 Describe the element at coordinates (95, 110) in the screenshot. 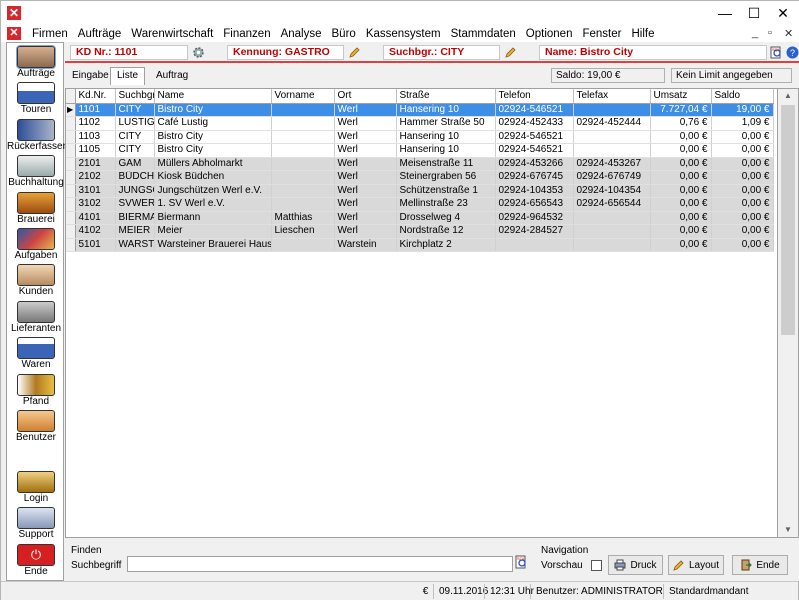

I see `table-cell: 1101` at that location.